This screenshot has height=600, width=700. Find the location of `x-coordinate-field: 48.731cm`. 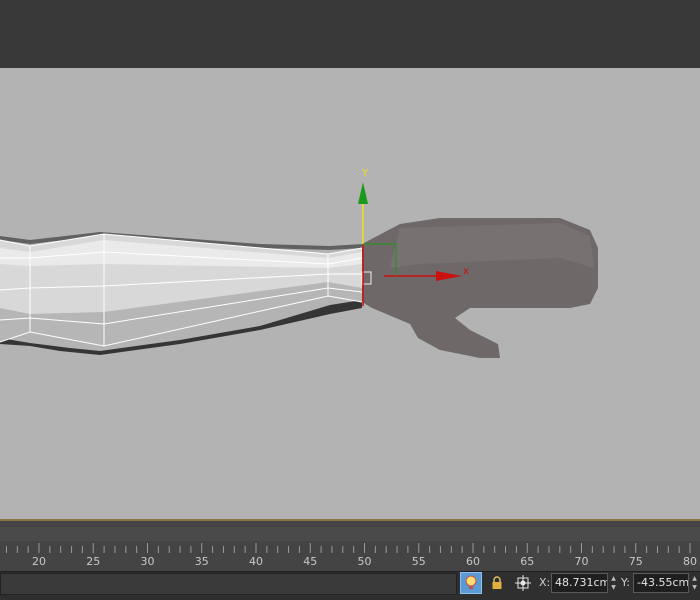

x-coordinate-field: 48.731cm is located at coordinates (579, 583).